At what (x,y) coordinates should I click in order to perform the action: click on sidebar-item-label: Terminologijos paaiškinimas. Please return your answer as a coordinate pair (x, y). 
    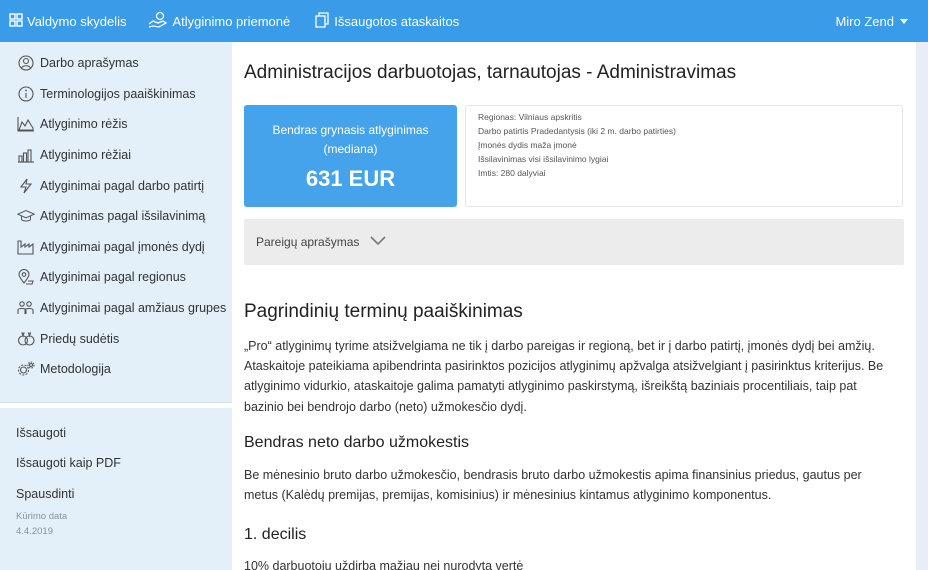
    Looking at the image, I should click on (118, 93).